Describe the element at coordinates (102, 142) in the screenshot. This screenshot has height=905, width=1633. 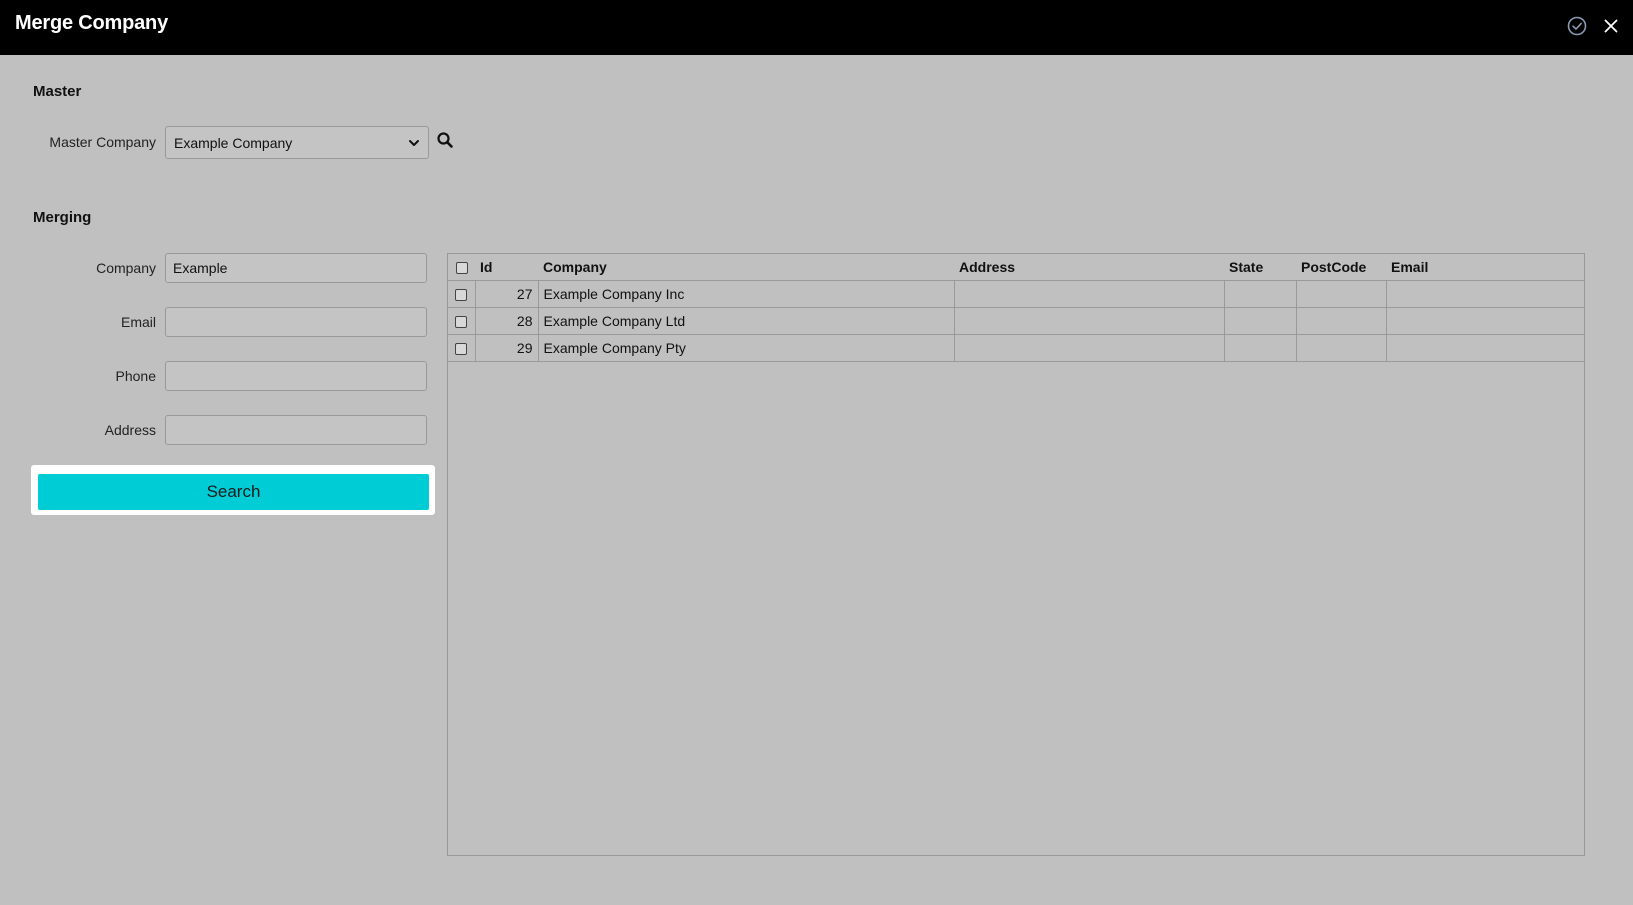
I see `master-company-label: Master Company` at that location.